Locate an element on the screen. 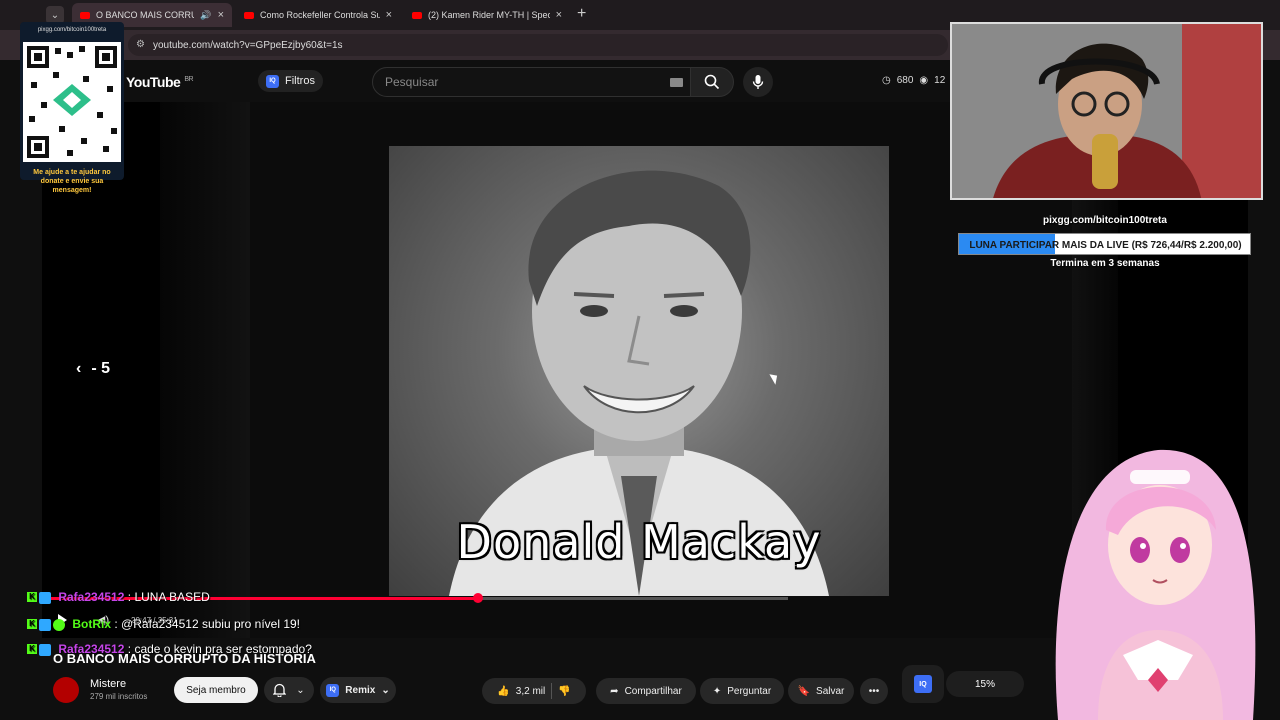 The image size is (1280, 720). new-tab-icon: + is located at coordinates (581, 14).